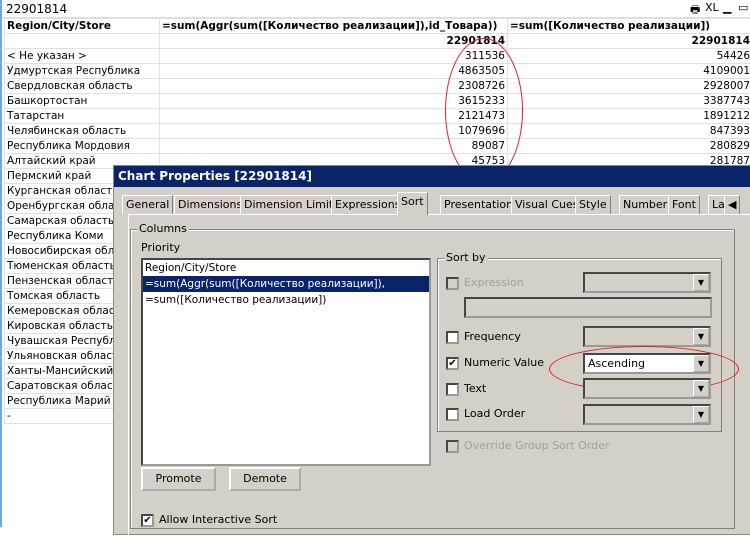 This screenshot has width=750, height=544. What do you see at coordinates (160, 247) in the screenshot?
I see `priority-label: Priority` at bounding box center [160, 247].